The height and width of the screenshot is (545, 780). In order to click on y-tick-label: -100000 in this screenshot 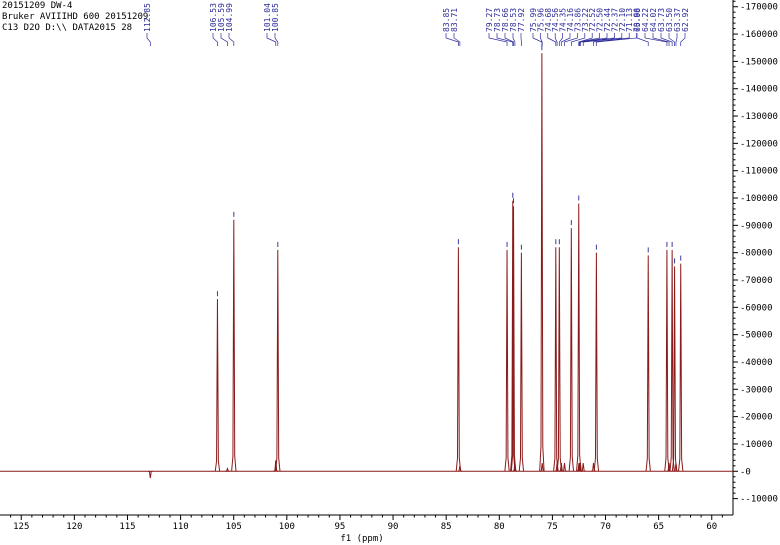, I will do `click(759, 199)`.